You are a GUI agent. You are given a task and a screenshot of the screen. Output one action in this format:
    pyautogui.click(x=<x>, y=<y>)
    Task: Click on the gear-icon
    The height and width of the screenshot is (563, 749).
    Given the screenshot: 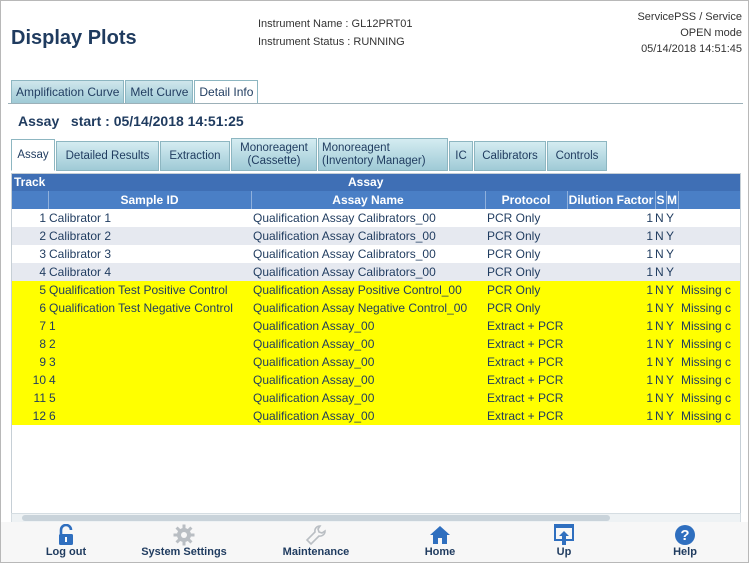 What is the action you would take?
    pyautogui.click(x=184, y=535)
    